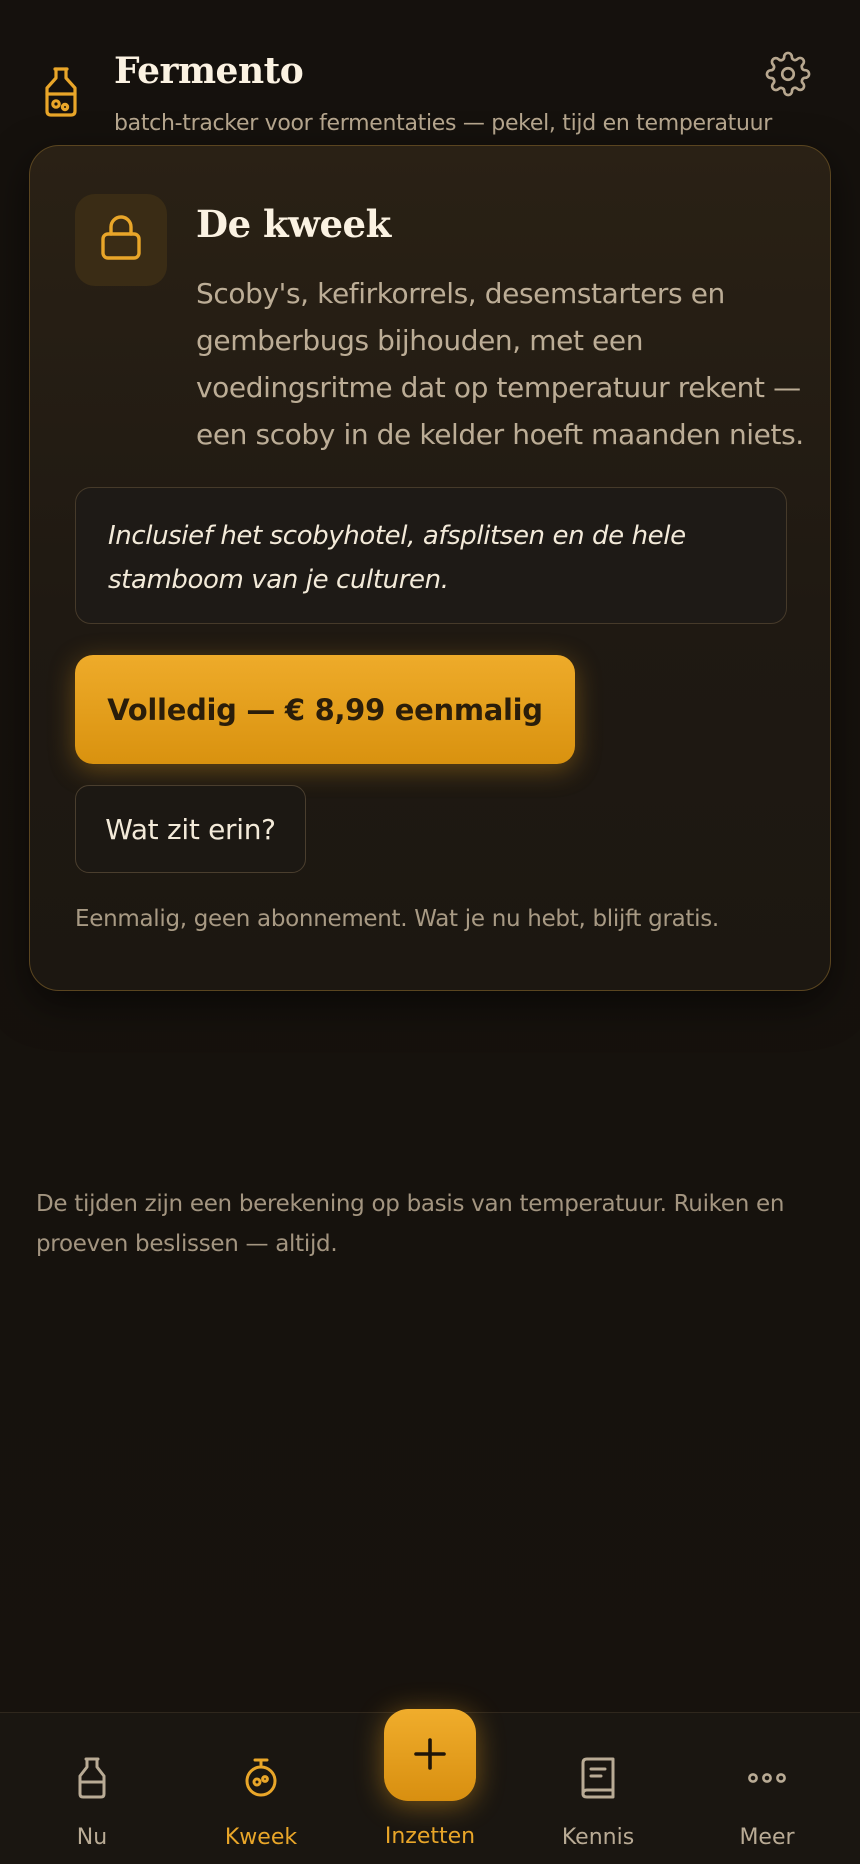 The width and height of the screenshot is (860, 1864). Describe the element at coordinates (61, 92) in the screenshot. I see `jar-icon` at that location.